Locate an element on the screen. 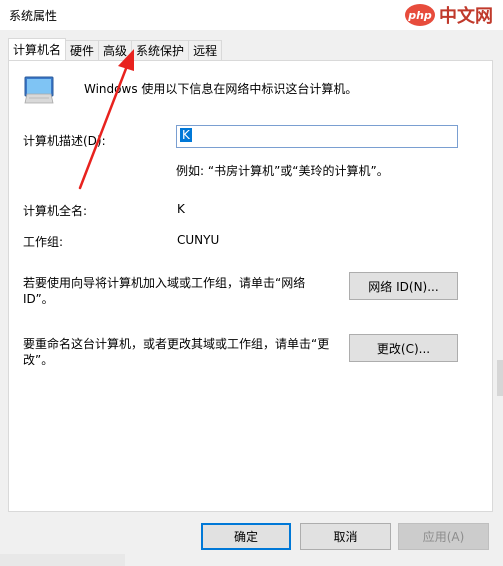  tab-strip: 计算机名 硬件 高级 系统保护 远程 is located at coordinates (115, 49).